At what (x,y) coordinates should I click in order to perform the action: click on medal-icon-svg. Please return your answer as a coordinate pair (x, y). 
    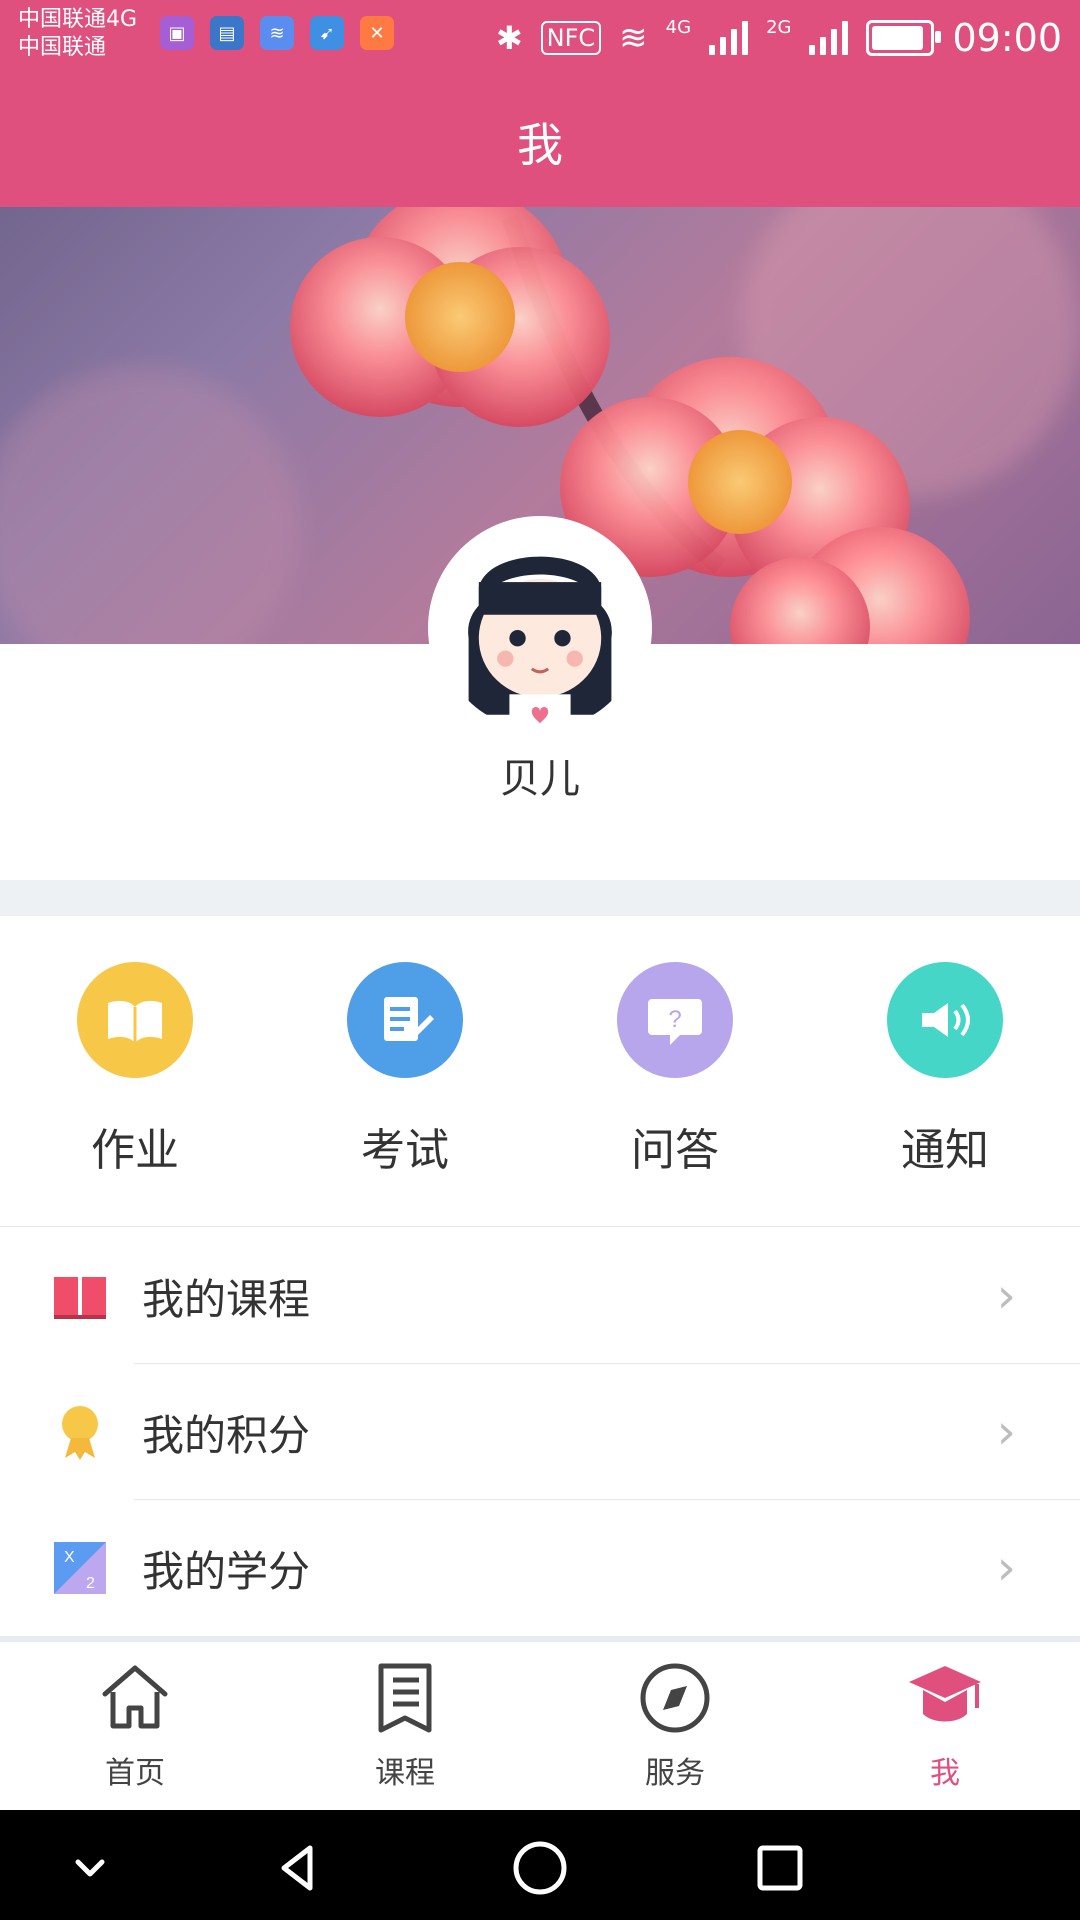
    Looking at the image, I should click on (80, 1433).